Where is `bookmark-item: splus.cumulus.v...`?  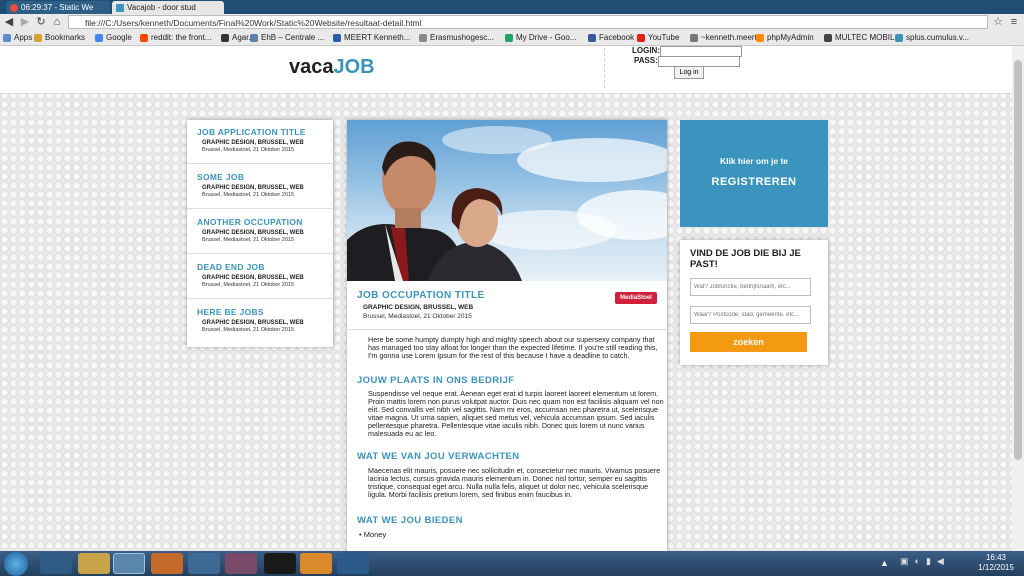
bookmark-item: splus.cumulus.v... is located at coordinates (932, 38).